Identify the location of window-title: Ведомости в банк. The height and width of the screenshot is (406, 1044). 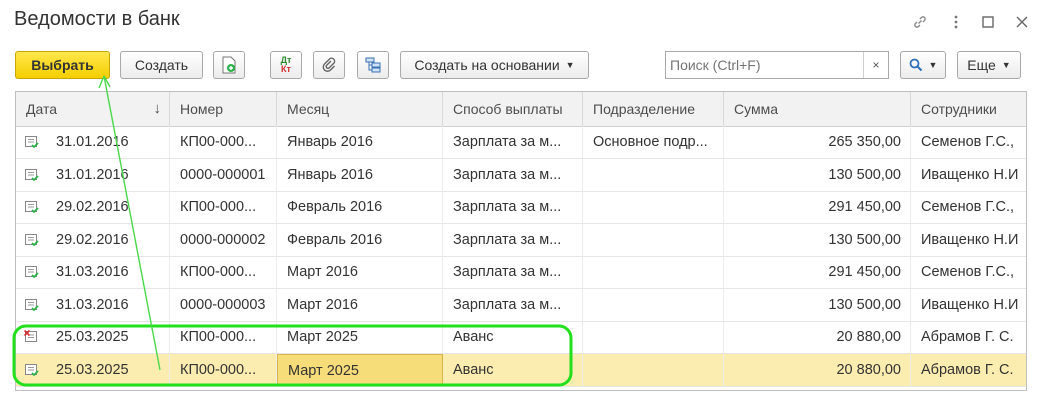
(97, 19).